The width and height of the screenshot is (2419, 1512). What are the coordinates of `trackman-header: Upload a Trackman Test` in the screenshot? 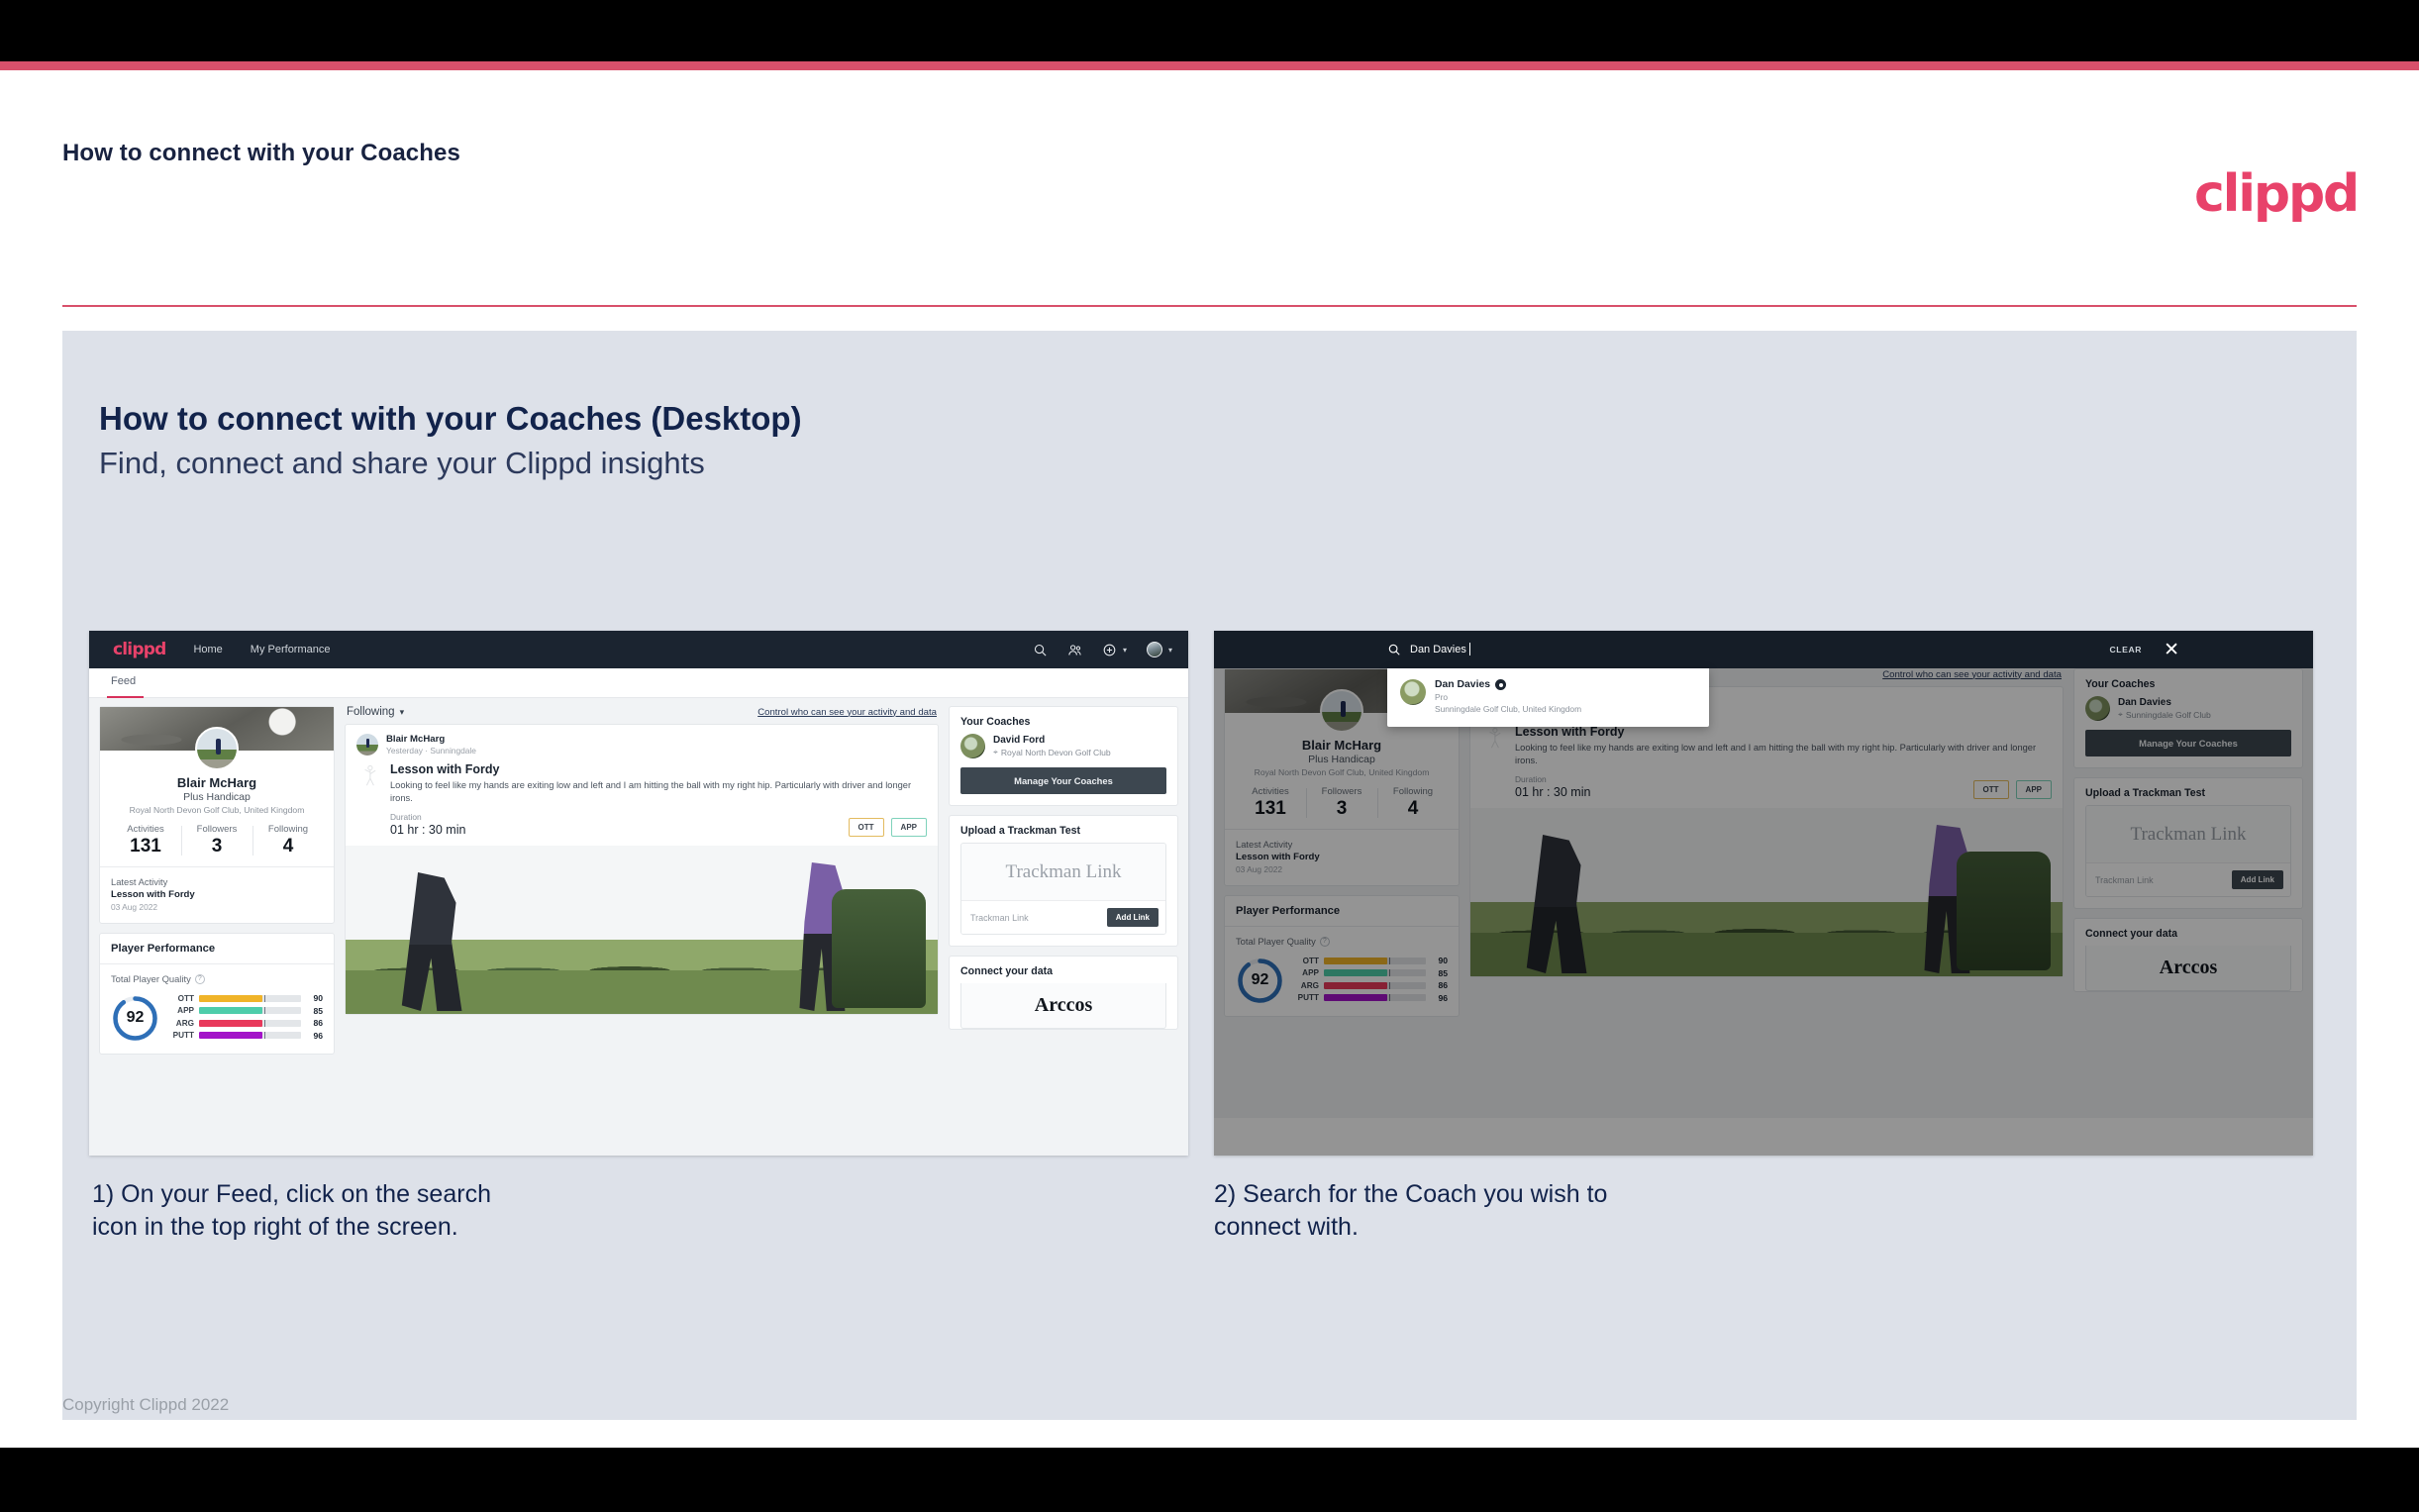 It's located at (2145, 793).